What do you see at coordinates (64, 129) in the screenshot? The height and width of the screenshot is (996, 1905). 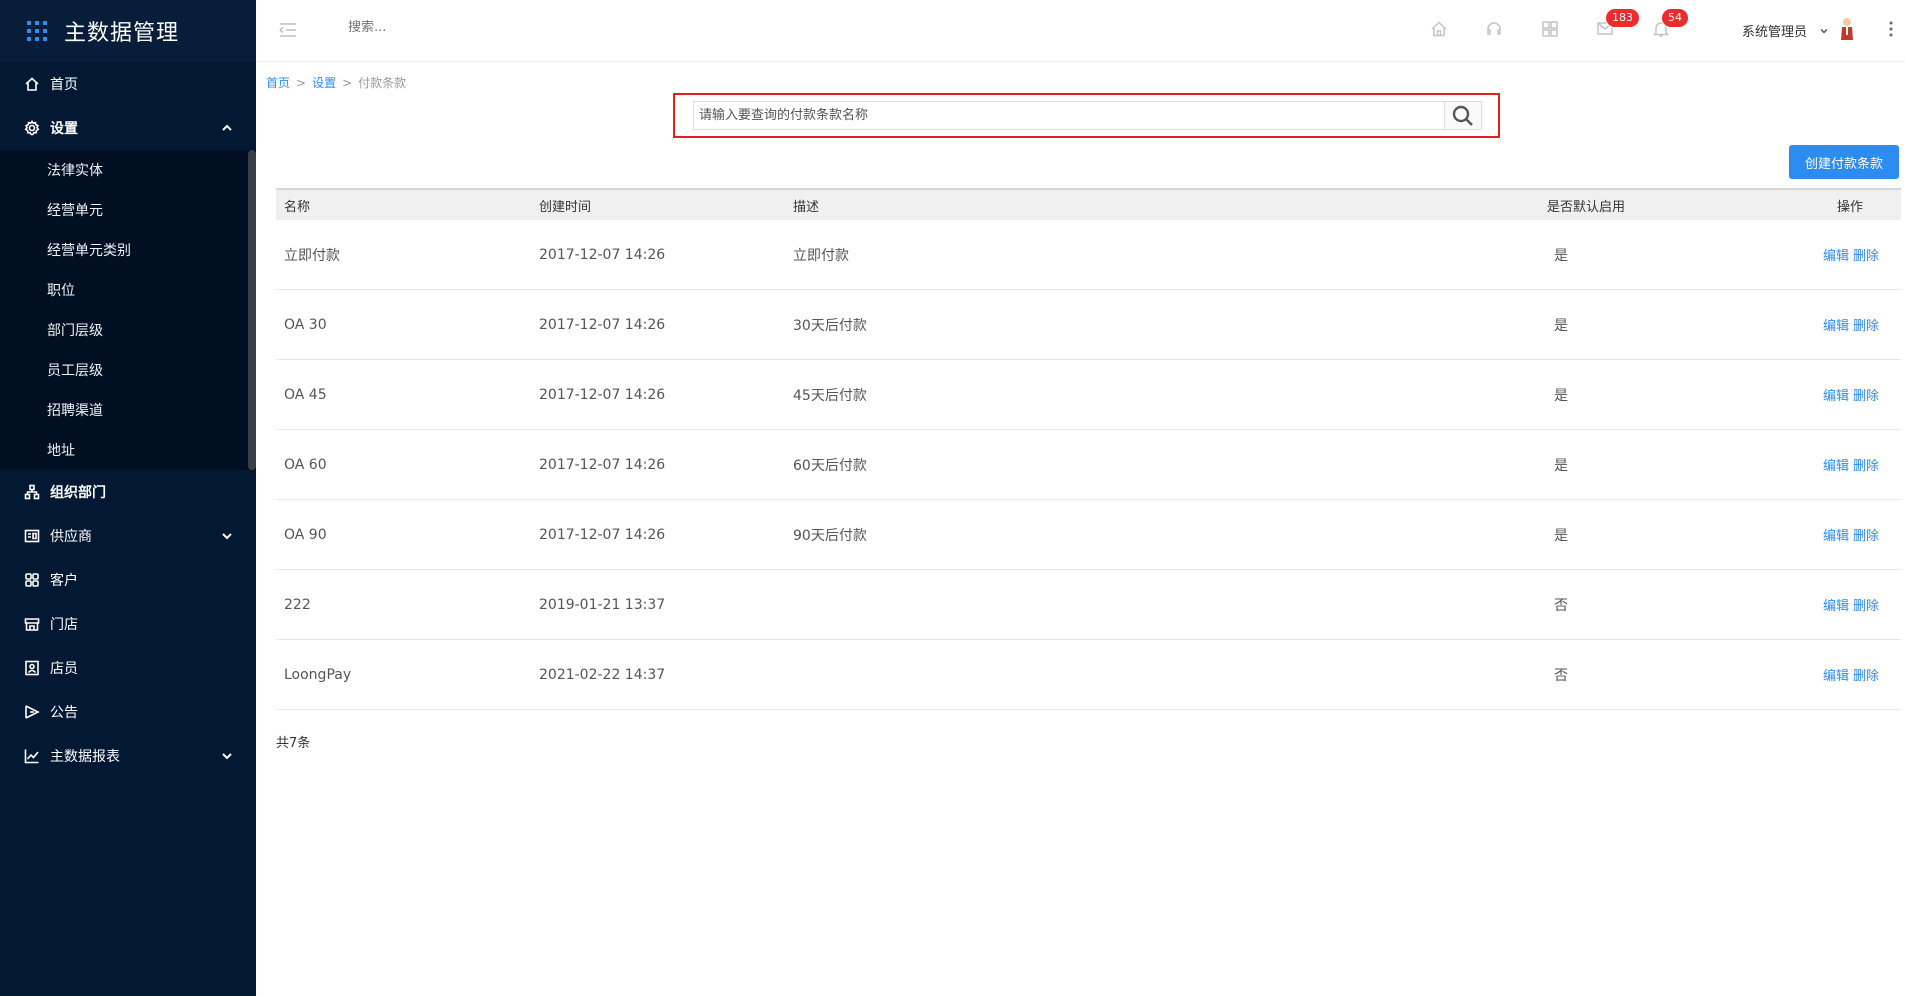 I see `sidebar-item-label: 设置` at bounding box center [64, 129].